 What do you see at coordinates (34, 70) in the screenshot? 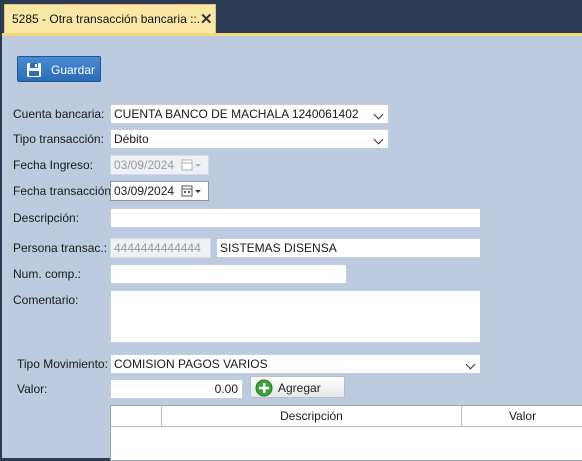
I see `floppy-icon` at bounding box center [34, 70].